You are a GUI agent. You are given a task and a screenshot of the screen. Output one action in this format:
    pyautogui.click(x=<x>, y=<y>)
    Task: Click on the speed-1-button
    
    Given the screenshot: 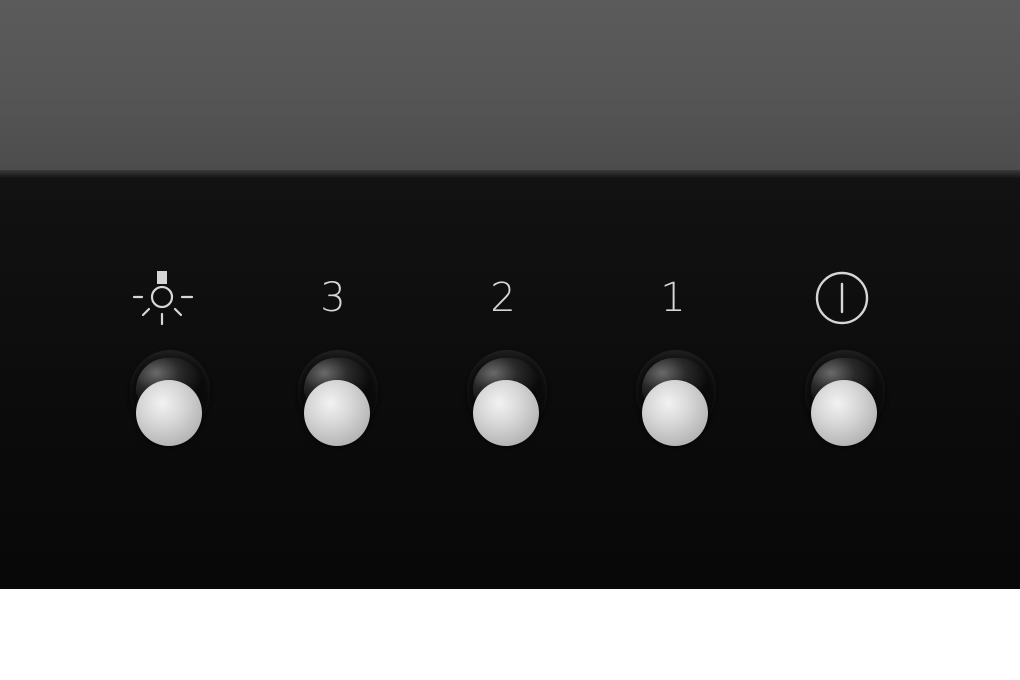 What is the action you would take?
    pyautogui.click(x=676, y=398)
    